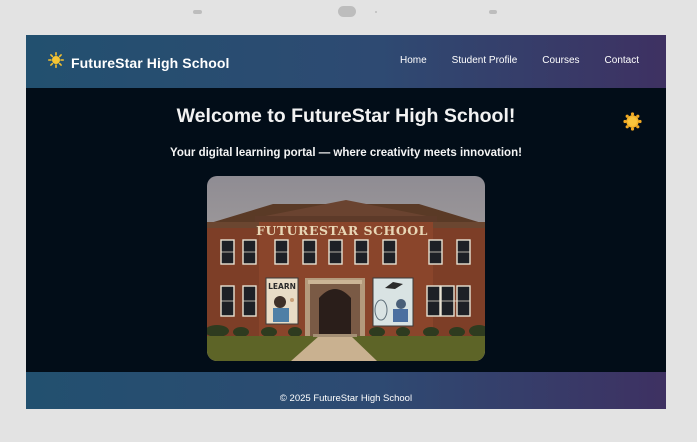  What do you see at coordinates (346, 116) in the screenshot?
I see `welcome-heading: Welcome to FutureStar High School!` at bounding box center [346, 116].